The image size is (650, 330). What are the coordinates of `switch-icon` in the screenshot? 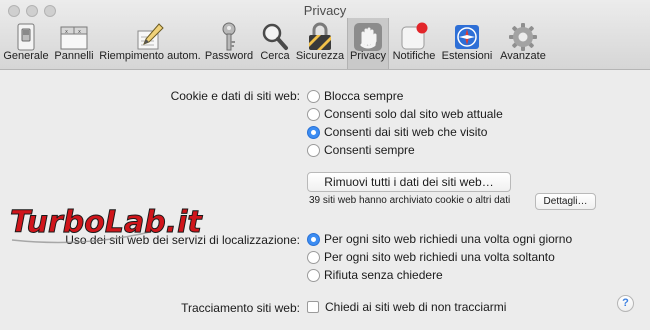 It's located at (26, 37).